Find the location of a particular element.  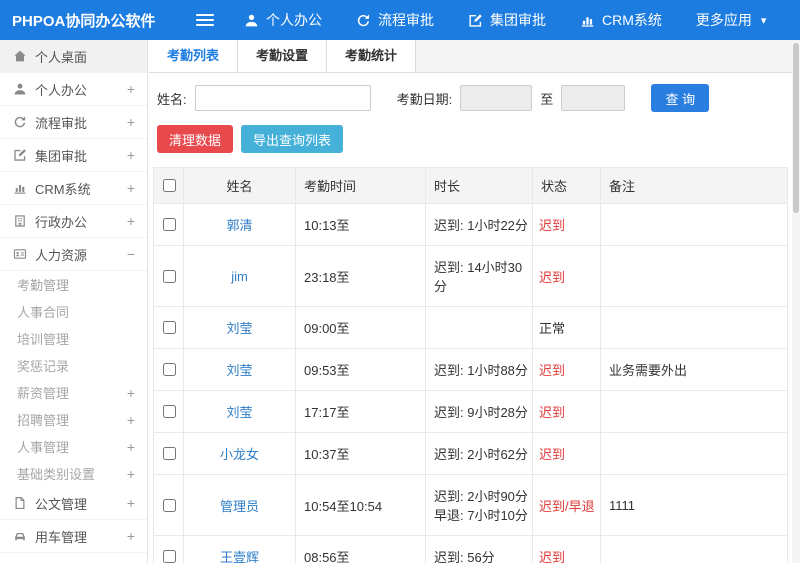

nav-label: CRM系统 is located at coordinates (632, 20).